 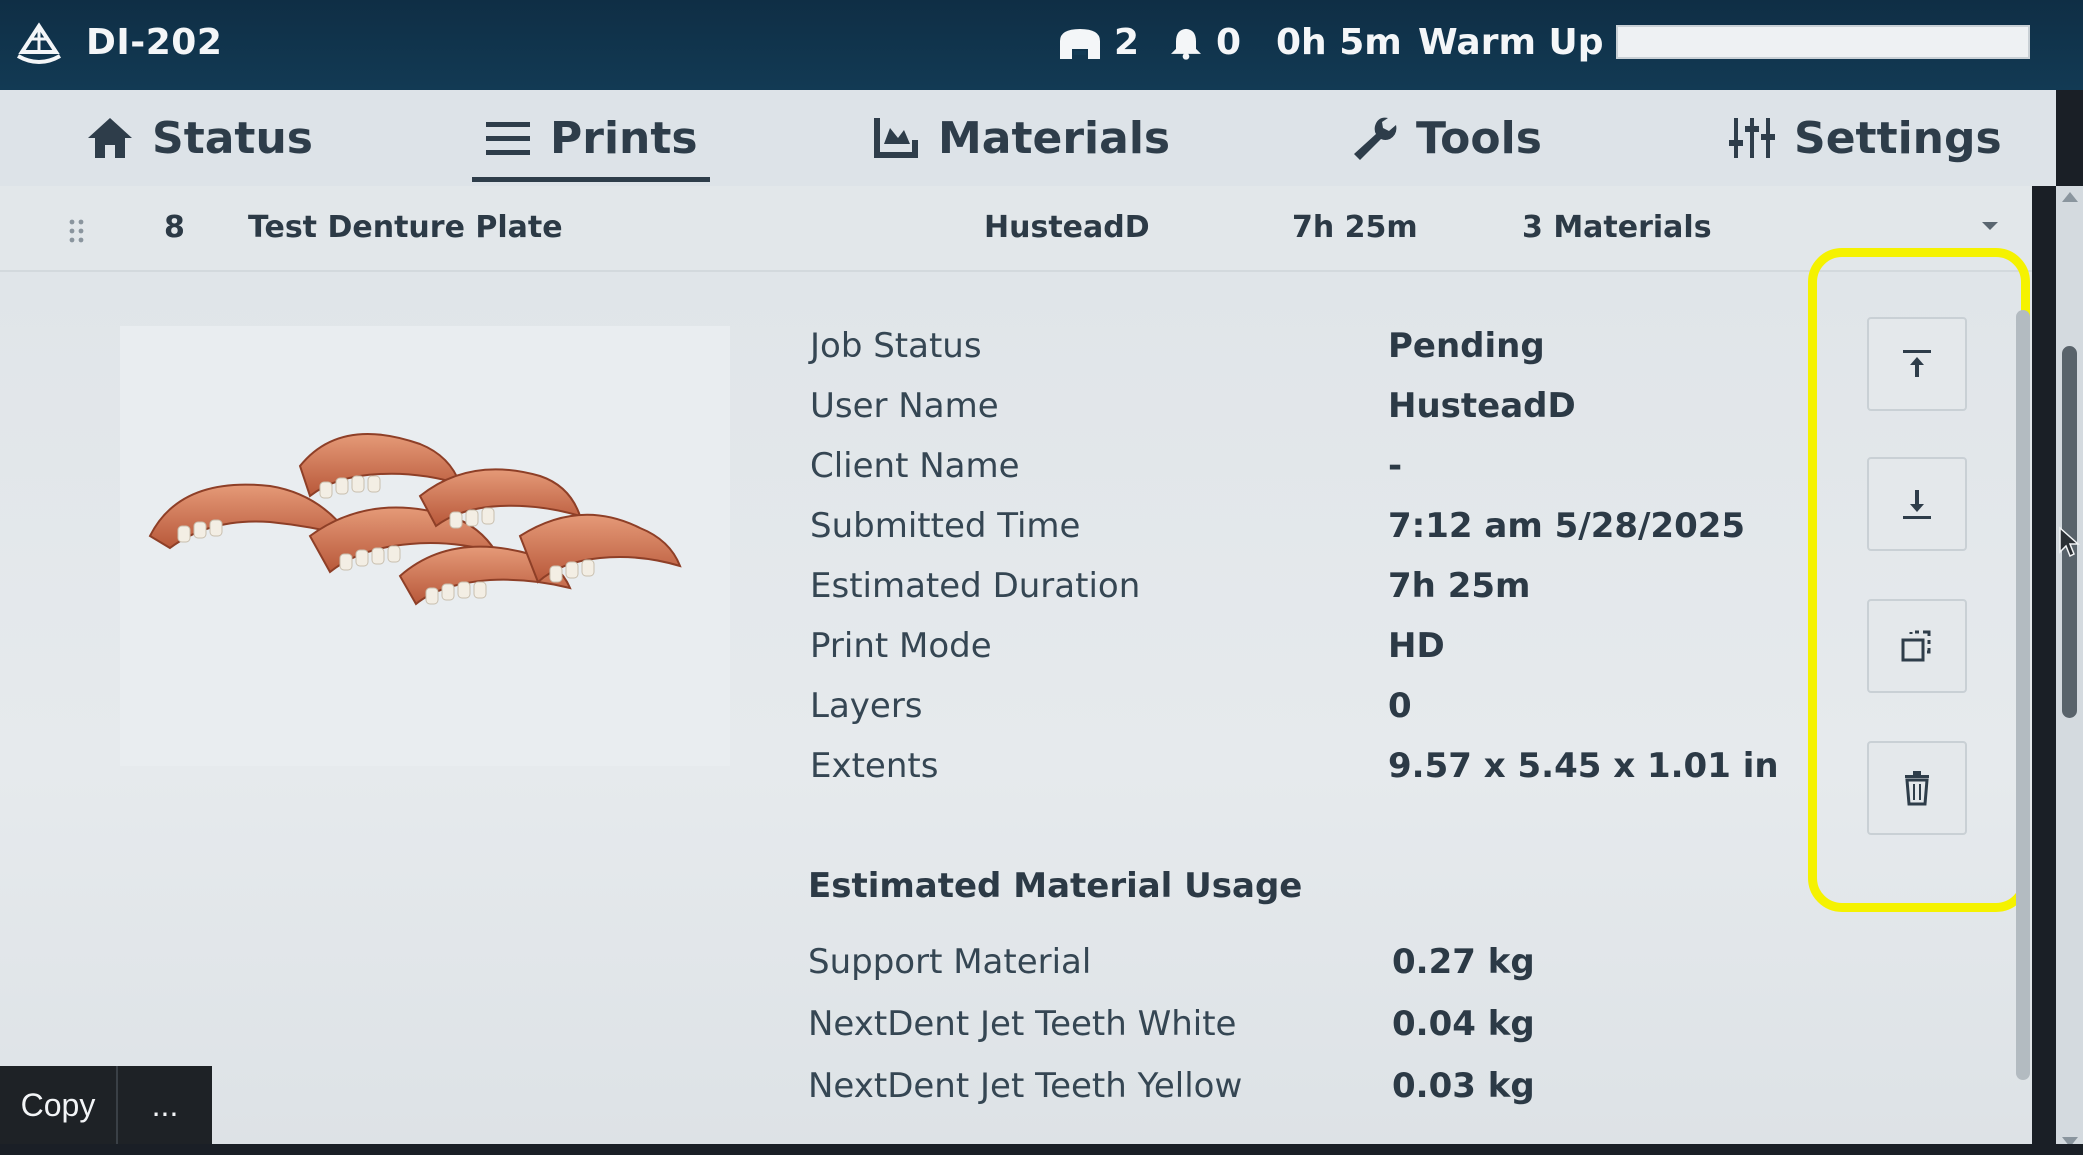 What do you see at coordinates (1339, 42) in the screenshot?
I see `elapsed-time: 0h 5m` at bounding box center [1339, 42].